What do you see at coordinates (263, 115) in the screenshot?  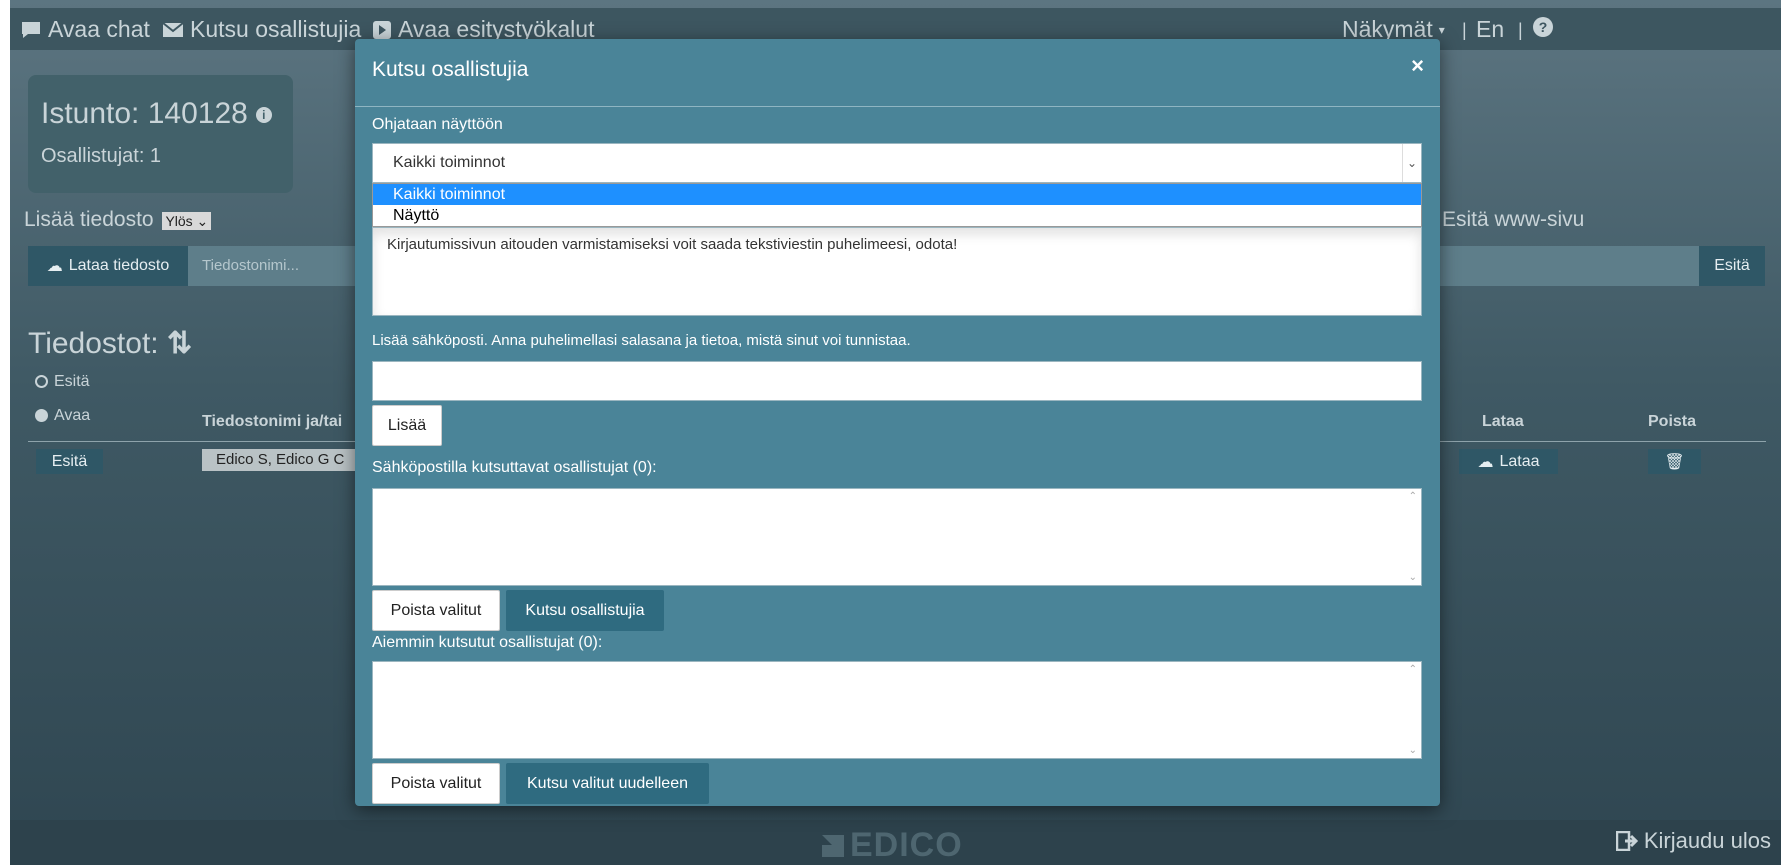 I see `info-icon: i` at bounding box center [263, 115].